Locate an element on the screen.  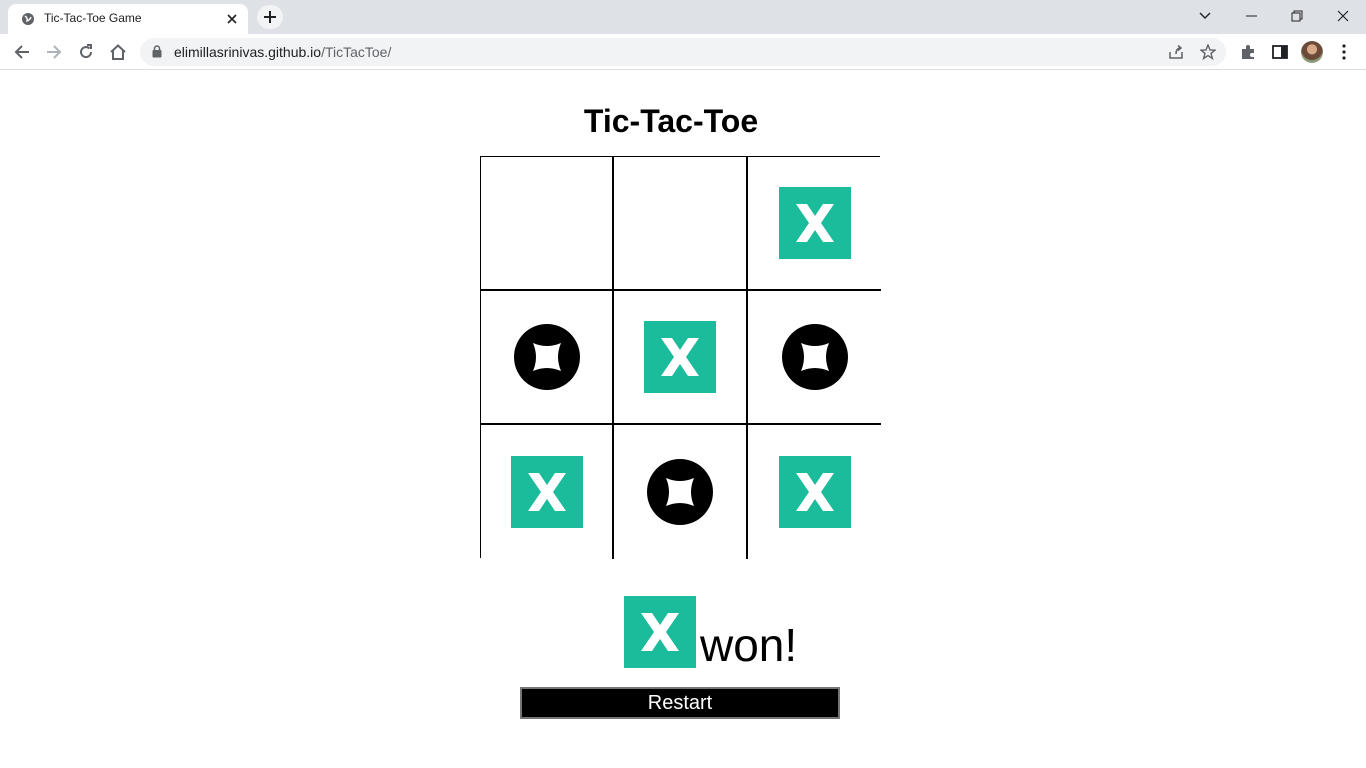
more-menu-icon is located at coordinates (1344, 52).